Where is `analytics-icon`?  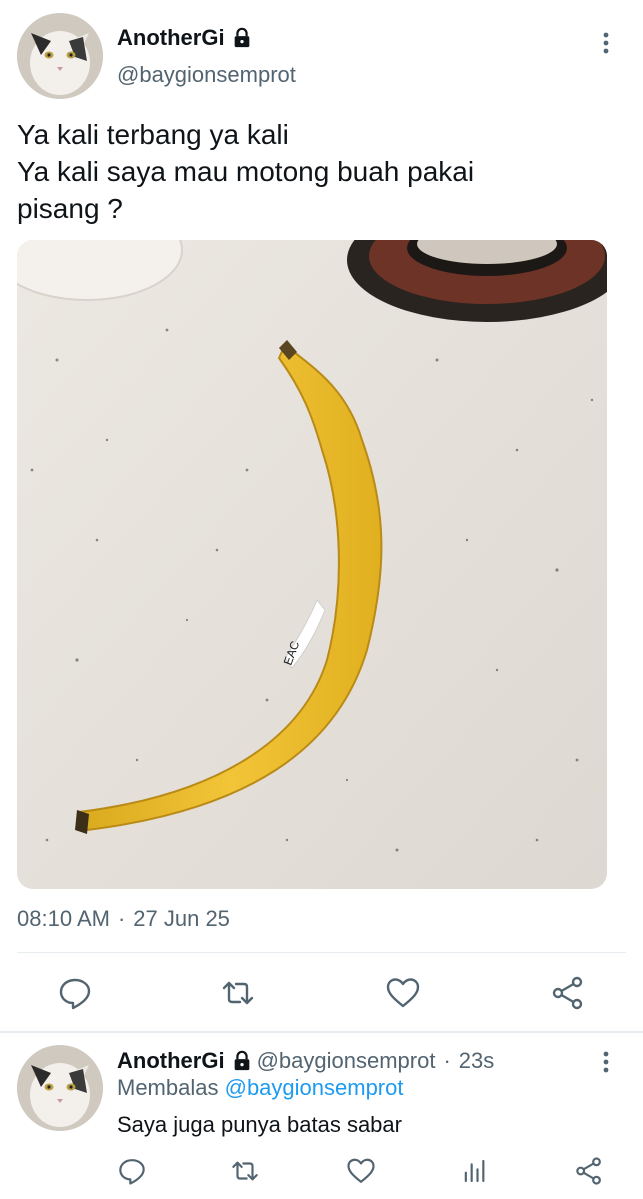
analytics-icon is located at coordinates (475, 1171).